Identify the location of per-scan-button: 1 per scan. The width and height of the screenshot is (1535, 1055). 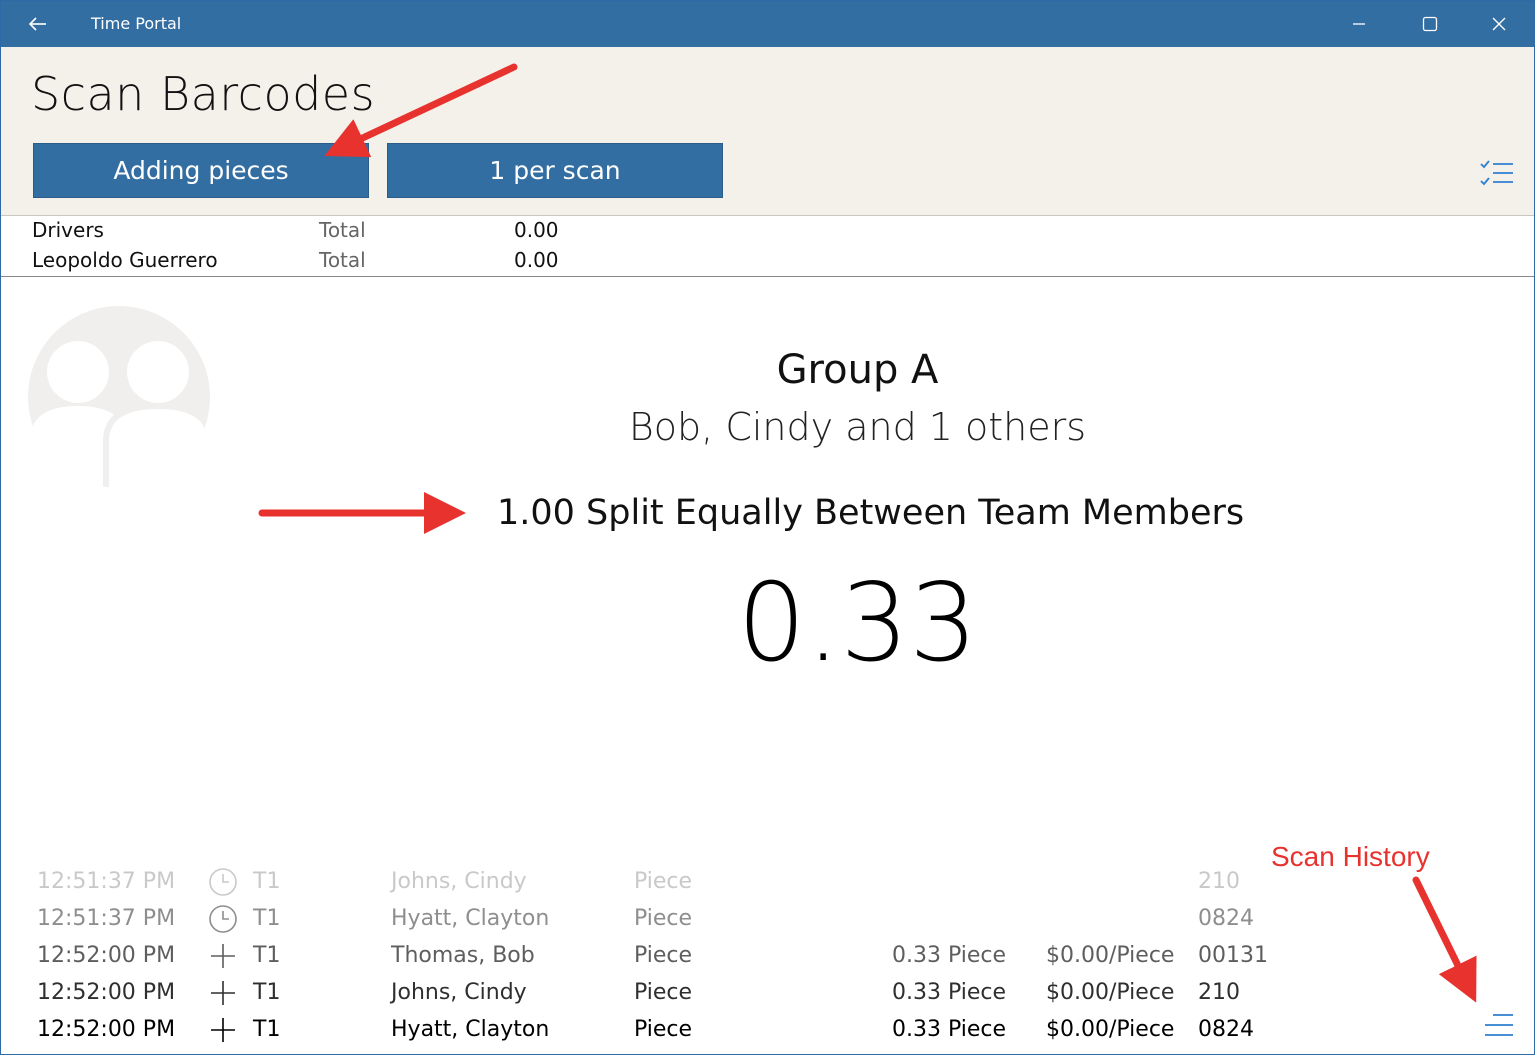
(555, 170).